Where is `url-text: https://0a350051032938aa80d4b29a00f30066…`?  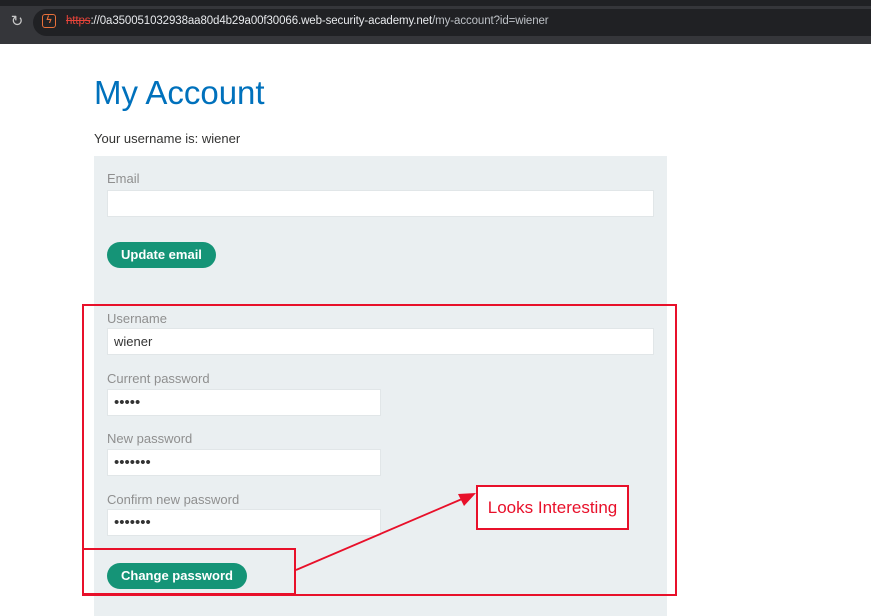
url-text: https://0a350051032938aa80d4b29a00f30066… is located at coordinates (307, 21).